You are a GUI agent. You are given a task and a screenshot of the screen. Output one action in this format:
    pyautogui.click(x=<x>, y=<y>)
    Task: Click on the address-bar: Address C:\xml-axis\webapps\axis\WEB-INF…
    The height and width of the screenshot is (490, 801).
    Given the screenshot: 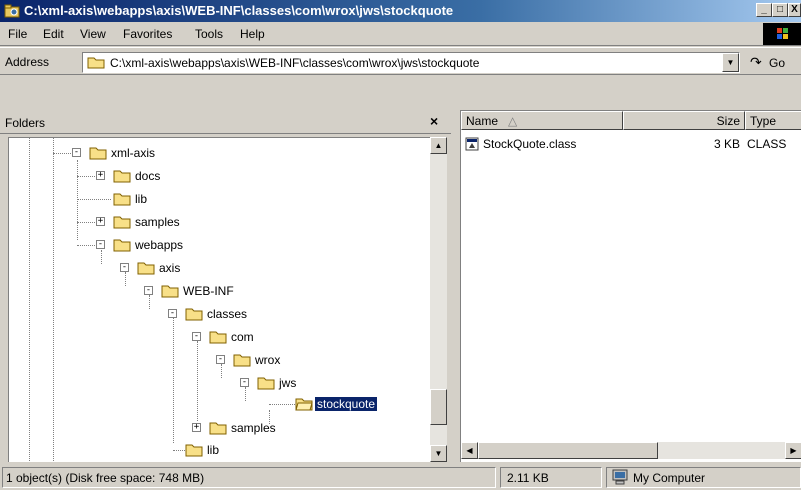 What is the action you would take?
    pyautogui.click(x=400, y=61)
    